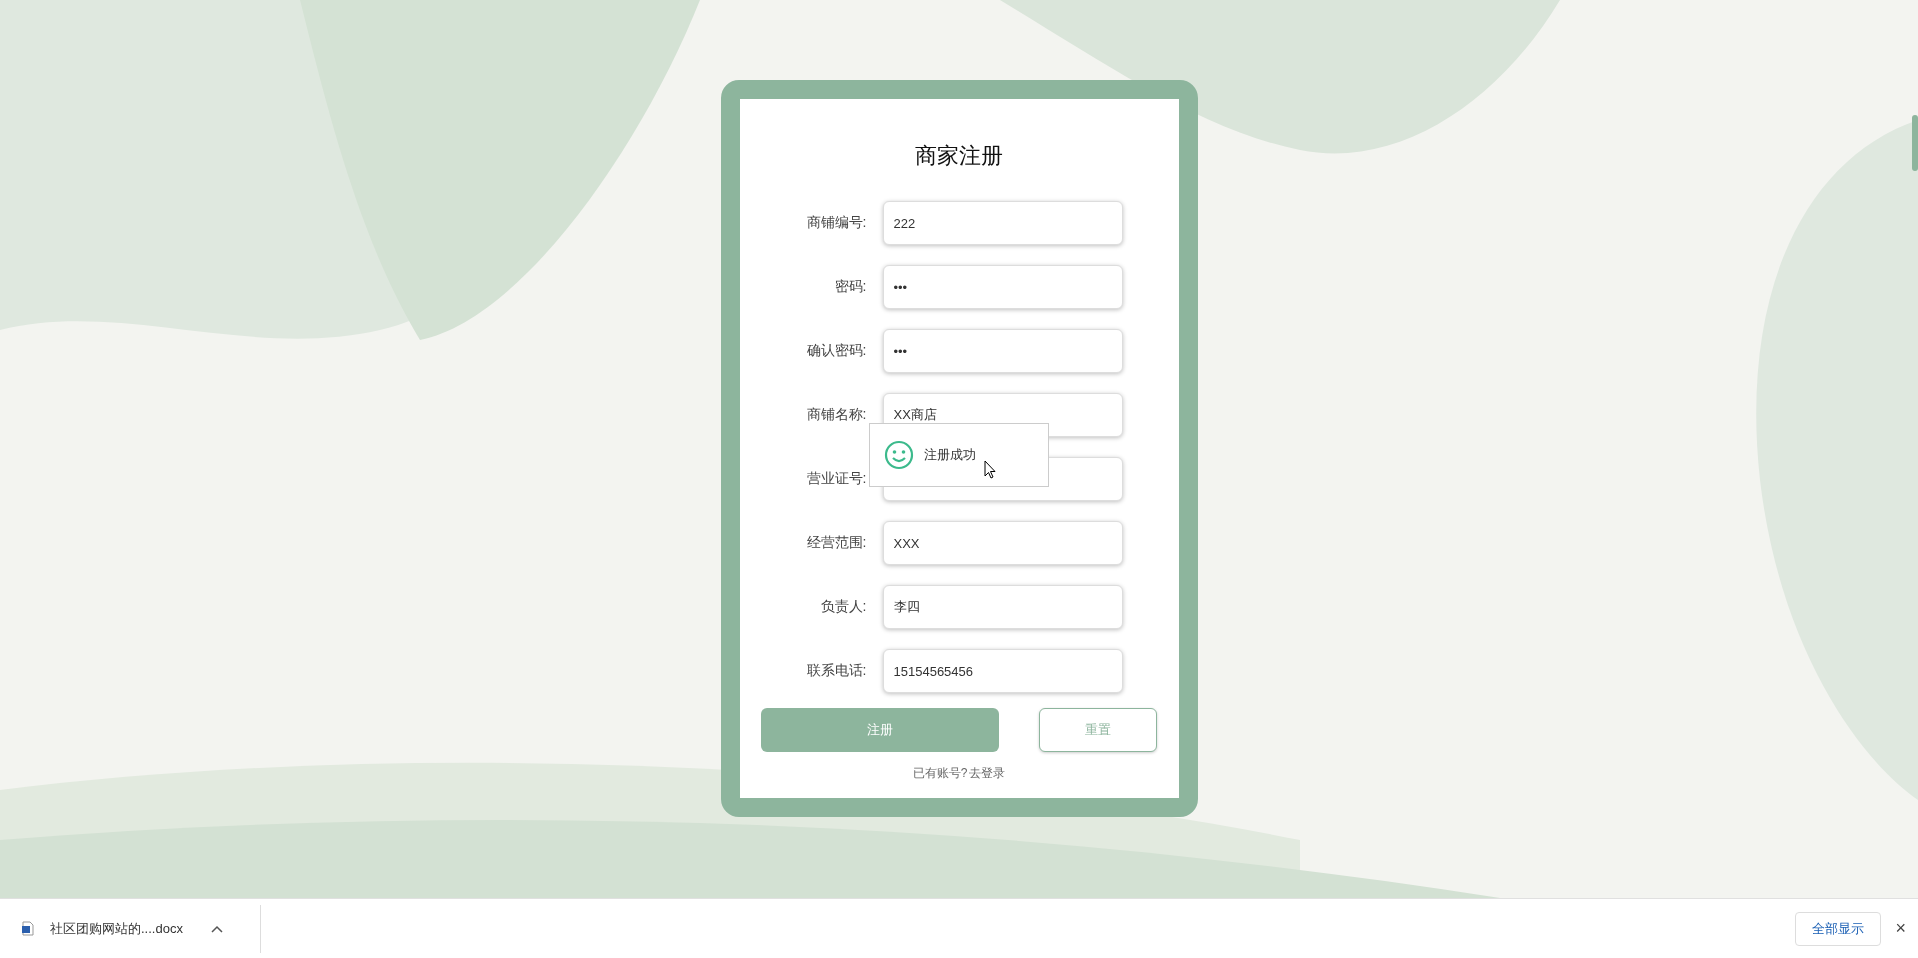  What do you see at coordinates (959, 156) in the screenshot?
I see `form-title: 商家注册` at bounding box center [959, 156].